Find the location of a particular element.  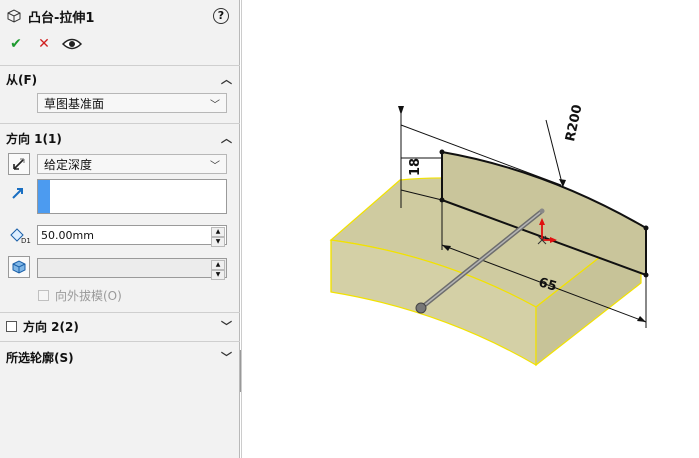

draft-angle-input: ▲ ▼ is located at coordinates (132, 269).